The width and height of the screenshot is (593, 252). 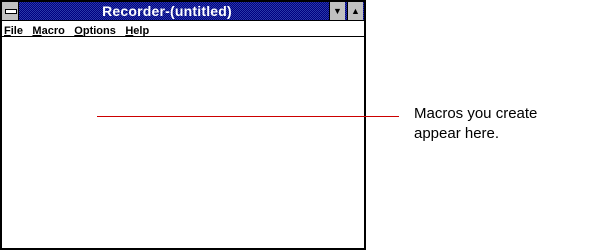 I want to click on callout-annotation: Macros you create appear here., so click(x=503, y=124).